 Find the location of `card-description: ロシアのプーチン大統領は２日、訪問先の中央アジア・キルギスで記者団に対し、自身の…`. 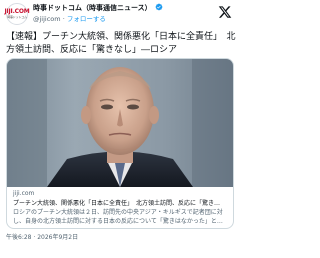

card-description: ロシアのプーチン大統領は２日、訪問先の中央アジア・キルギスで記者団に対し、自身の… is located at coordinates (118, 217).